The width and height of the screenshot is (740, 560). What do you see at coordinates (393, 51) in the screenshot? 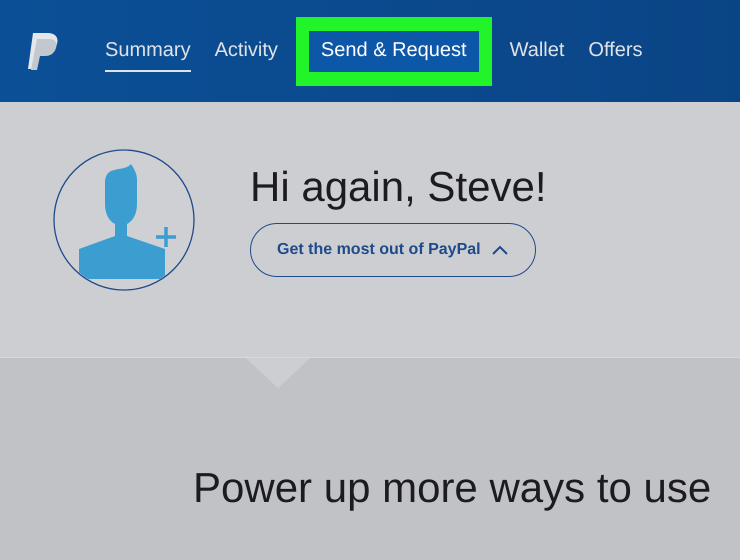
I see `nav-tab: Send & Request` at bounding box center [393, 51].